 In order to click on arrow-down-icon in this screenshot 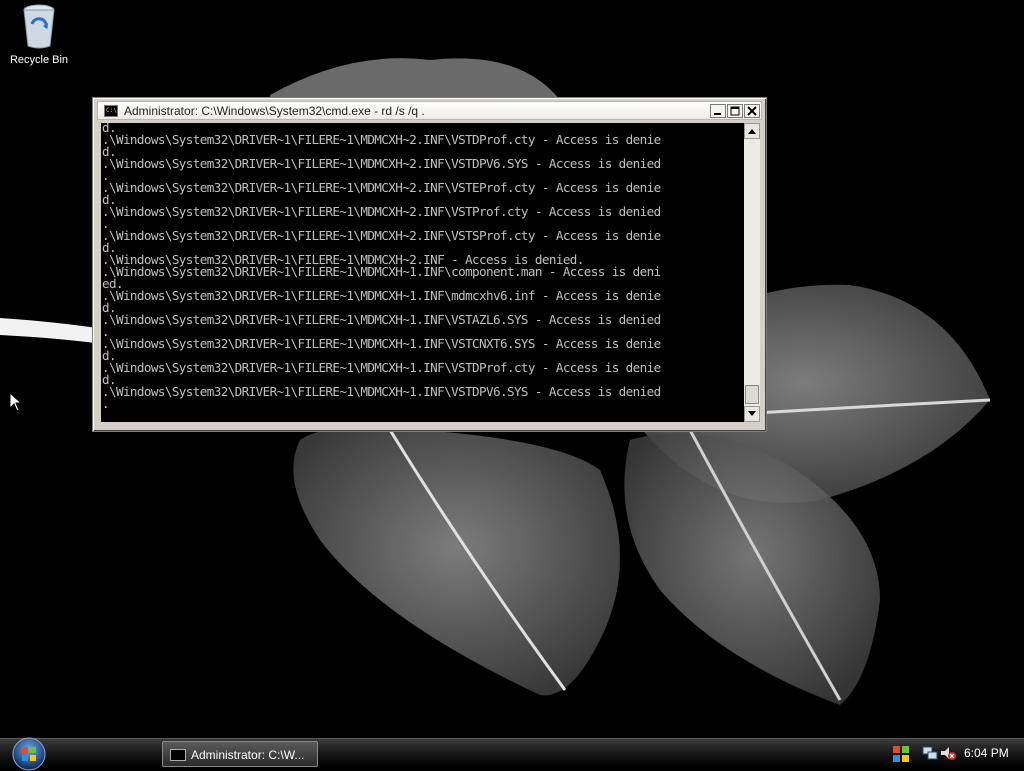, I will do `click(752, 413)`.